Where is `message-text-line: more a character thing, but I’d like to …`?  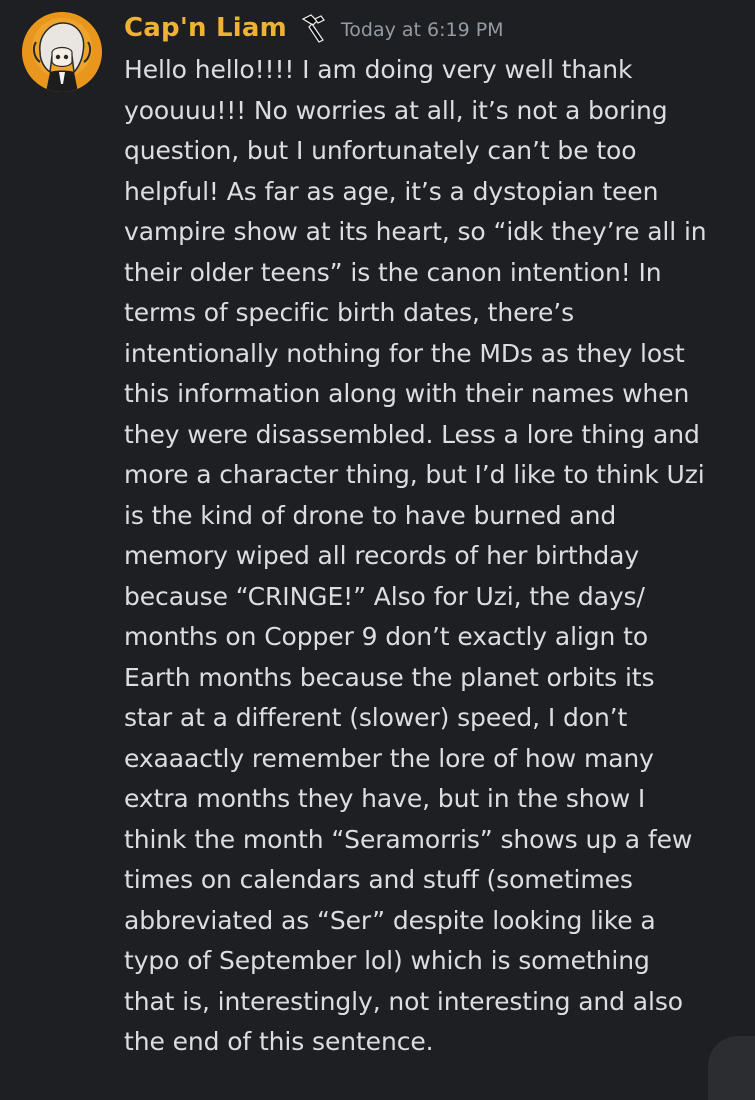 message-text-line: more a character thing, but I’d like to … is located at coordinates (414, 474).